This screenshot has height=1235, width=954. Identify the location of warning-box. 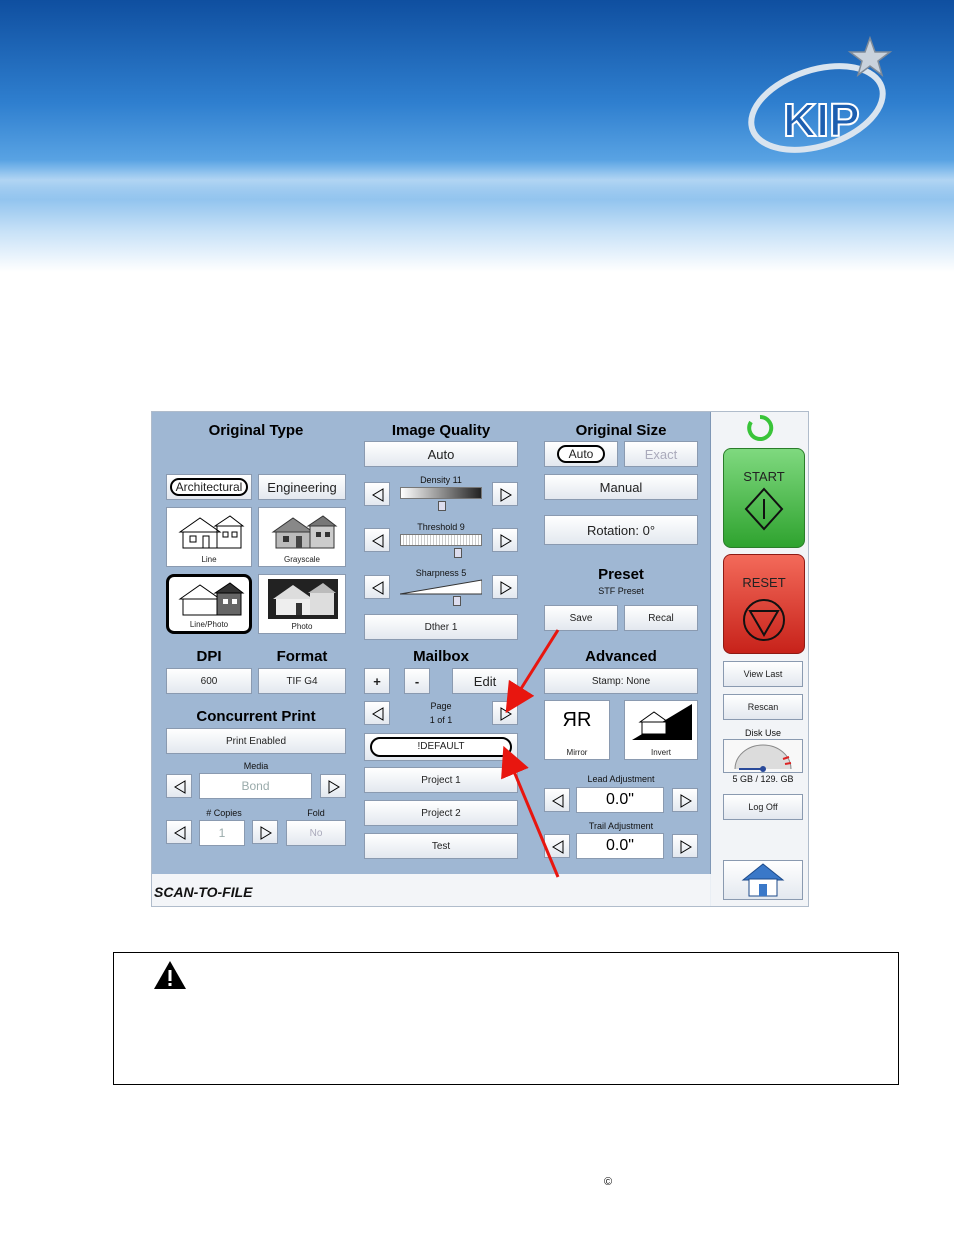
(506, 1018).